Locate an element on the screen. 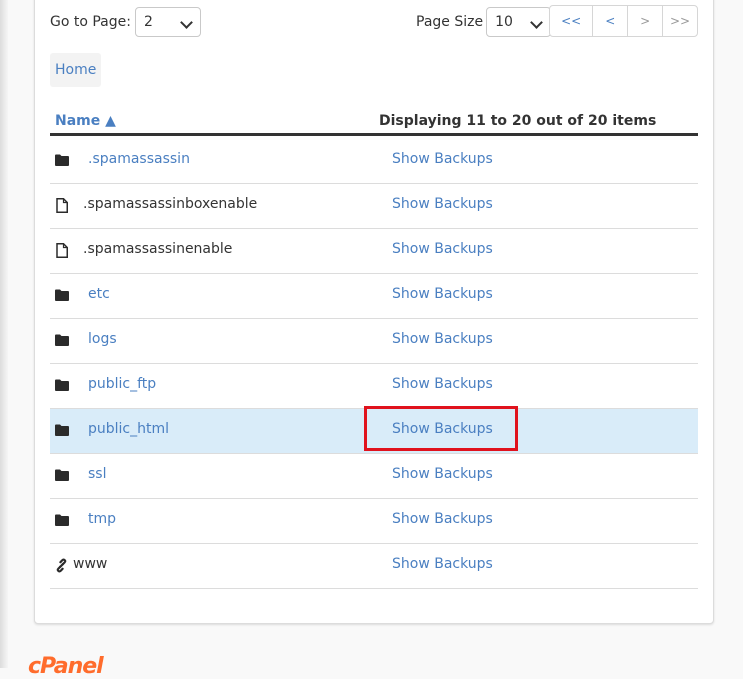 This screenshot has height=679, width=743. file-name: .spamassassinboxenable is located at coordinates (170, 204).